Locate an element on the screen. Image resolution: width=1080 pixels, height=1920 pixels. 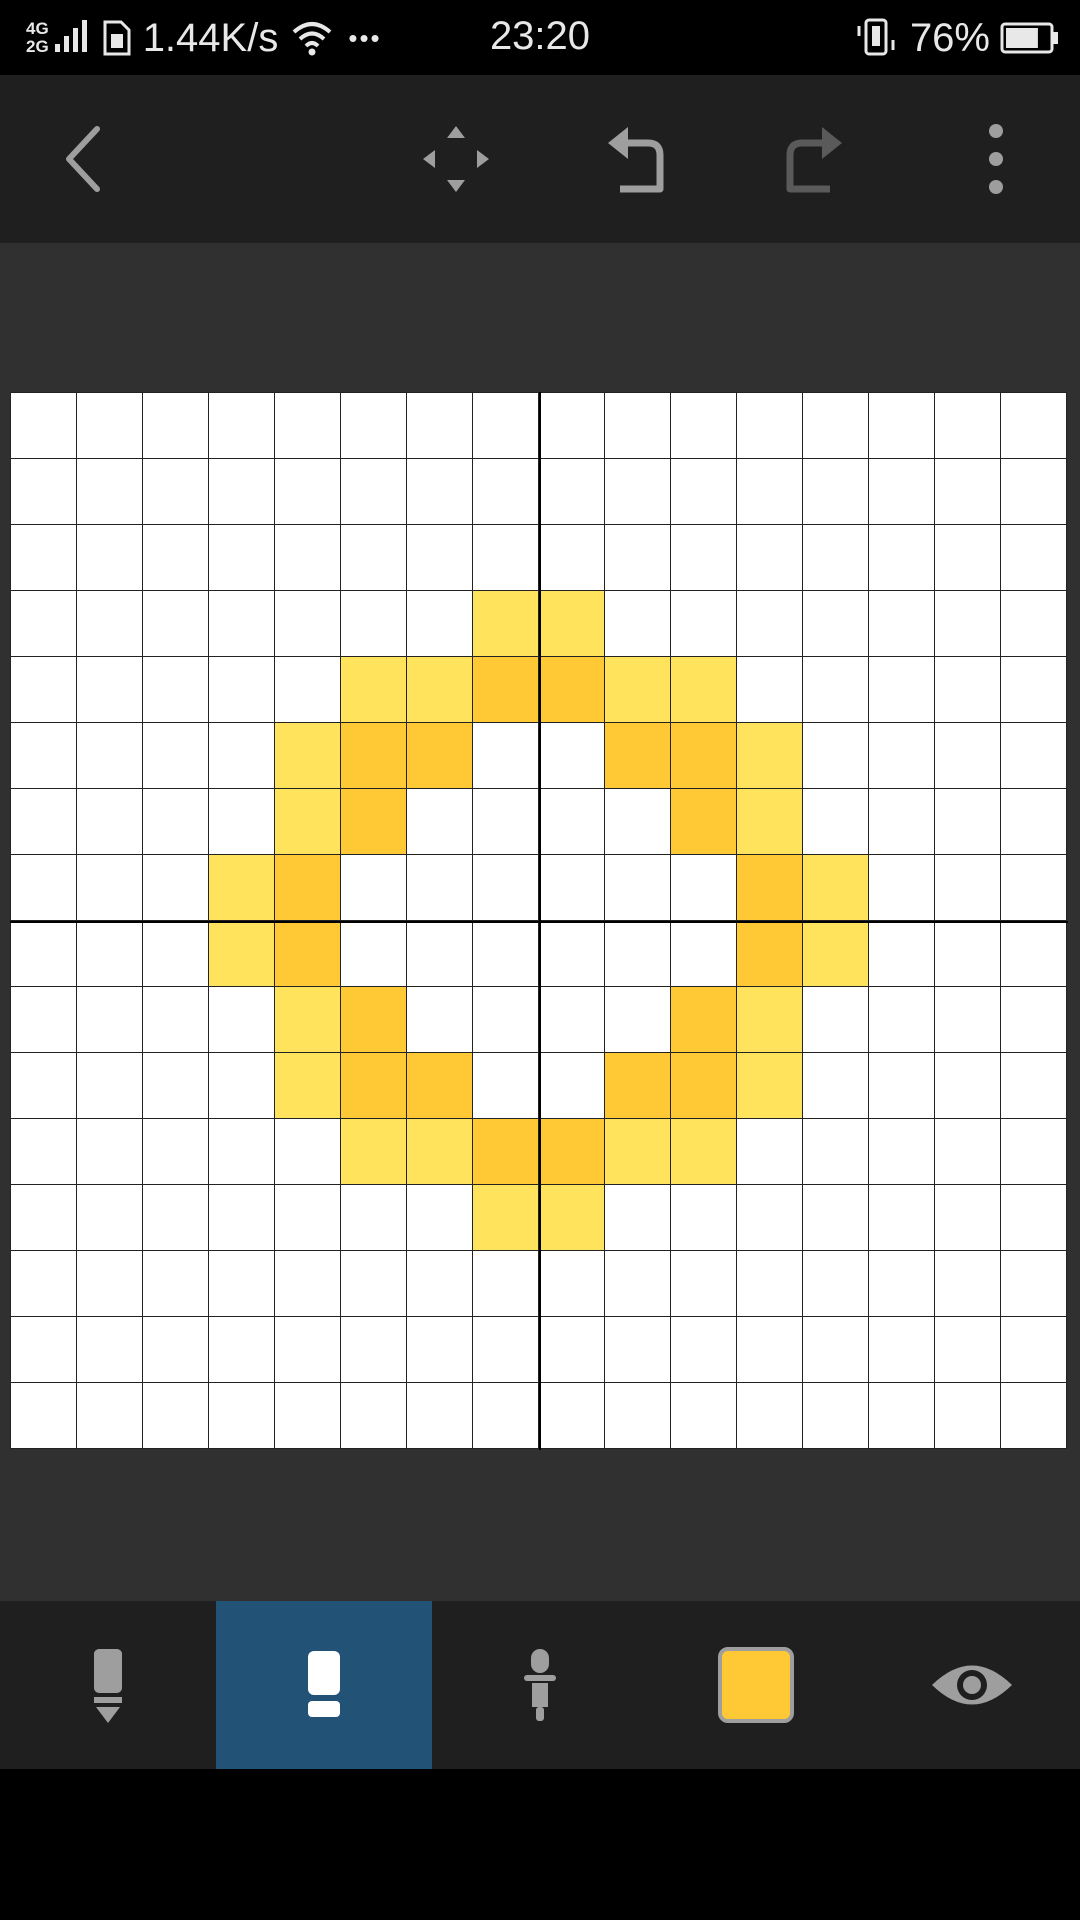
color-picker-button is located at coordinates (756, 1685).